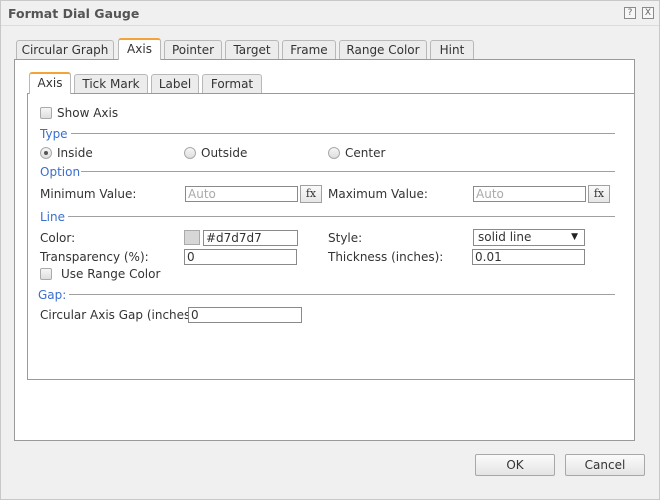 This screenshot has width=660, height=500. What do you see at coordinates (50, 83) in the screenshot?
I see `subtab-axis: Axis` at bounding box center [50, 83].